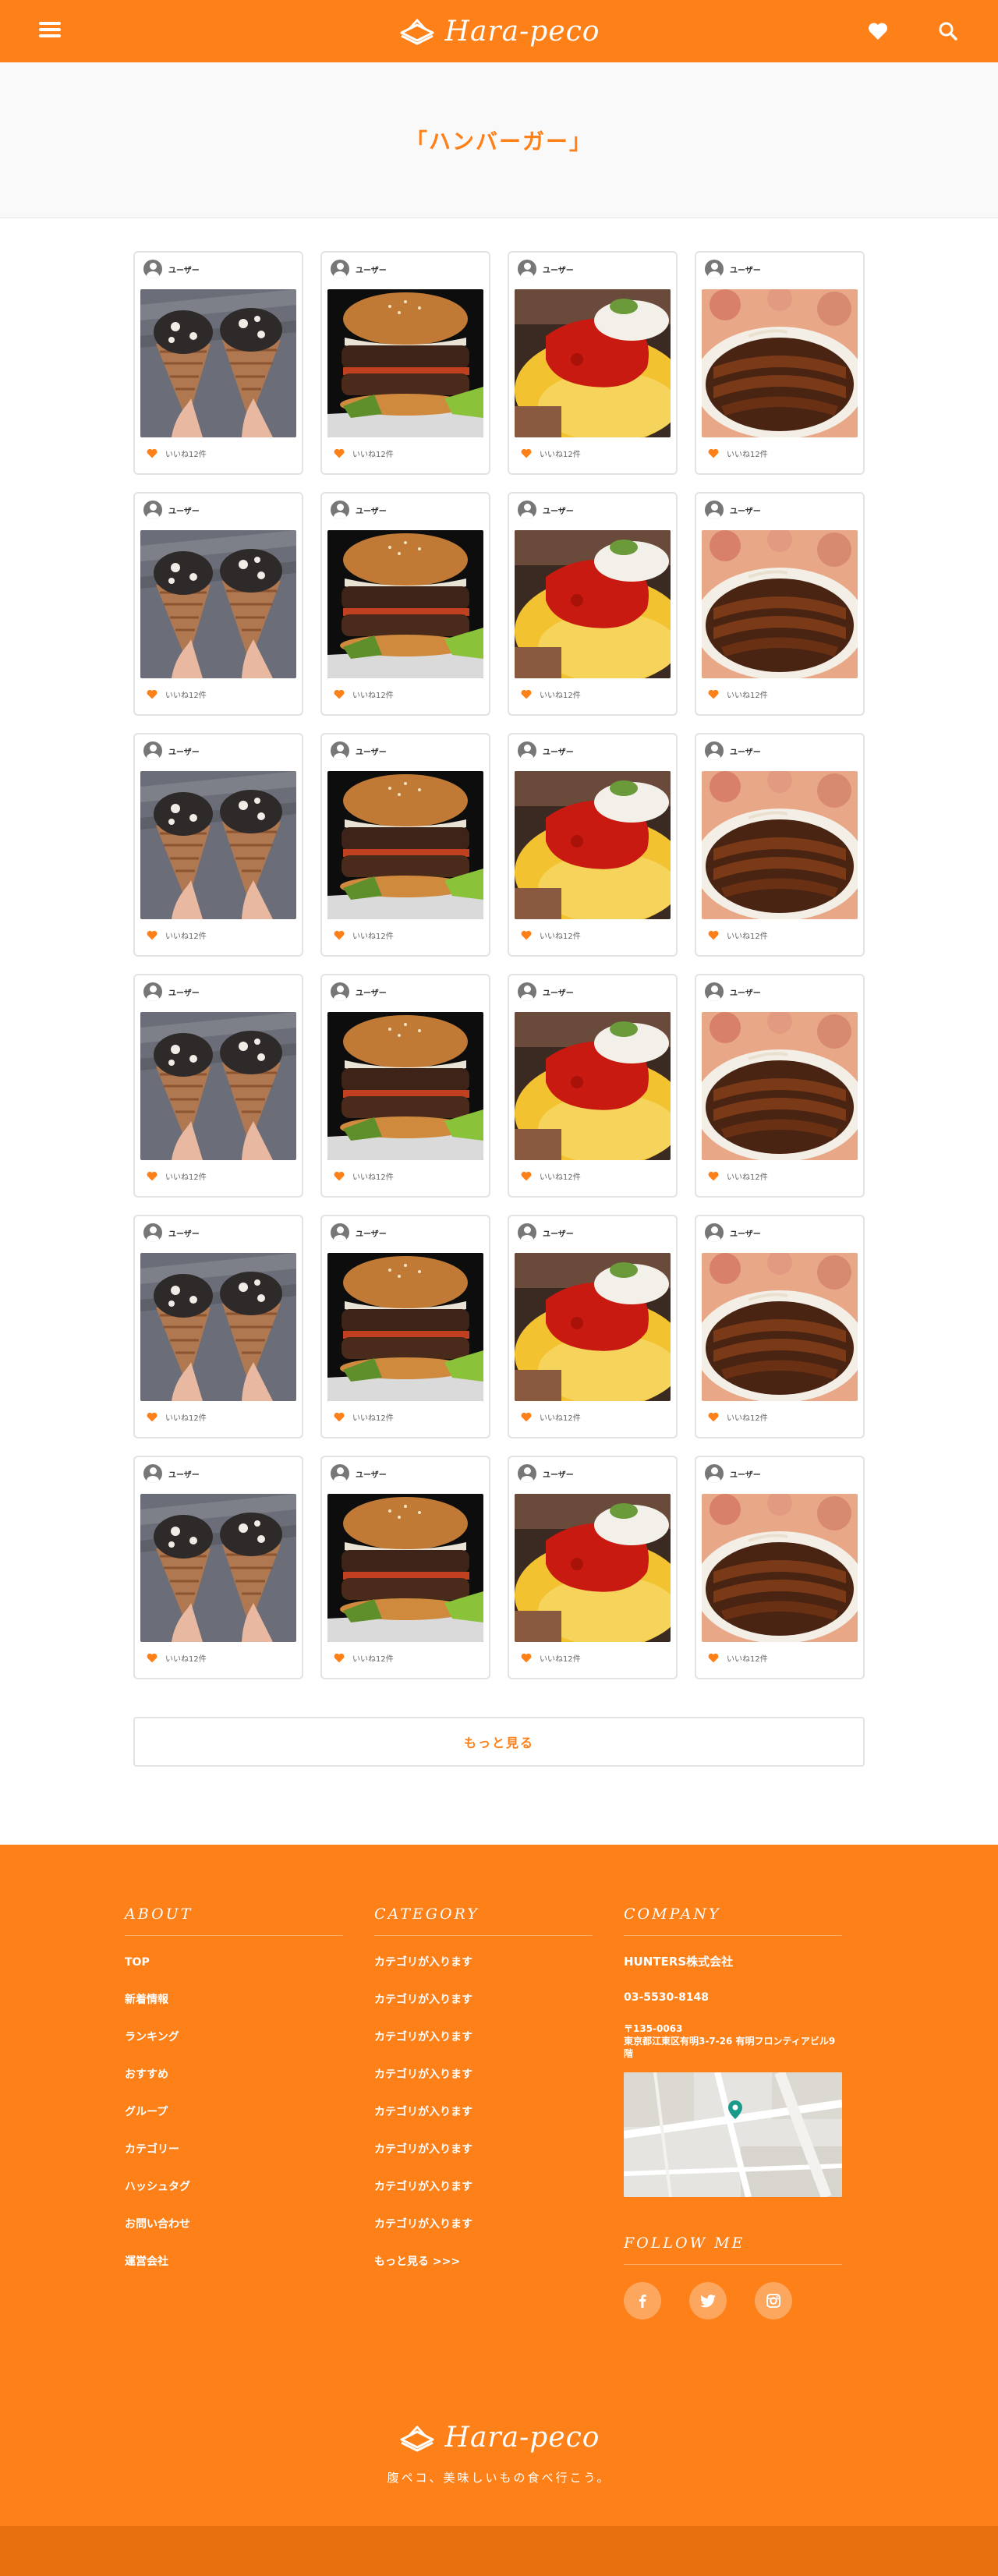 The height and width of the screenshot is (2576, 998). What do you see at coordinates (234, 2009) in the screenshot?
I see `footer-about-link: 新着情報` at bounding box center [234, 2009].